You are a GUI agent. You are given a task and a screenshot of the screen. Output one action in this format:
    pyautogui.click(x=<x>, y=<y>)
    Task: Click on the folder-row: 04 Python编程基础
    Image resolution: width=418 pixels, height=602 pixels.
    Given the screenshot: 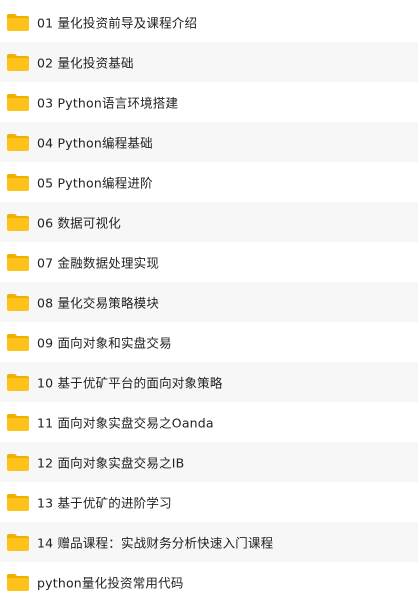 What is the action you would take?
    pyautogui.click(x=209, y=142)
    